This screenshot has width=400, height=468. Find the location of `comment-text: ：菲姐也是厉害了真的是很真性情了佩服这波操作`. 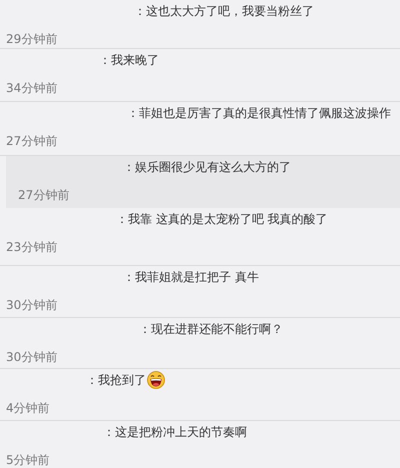

comment-text: ：菲姐也是厉害了真的是很真性情了佩服这波操作 is located at coordinates (259, 113).